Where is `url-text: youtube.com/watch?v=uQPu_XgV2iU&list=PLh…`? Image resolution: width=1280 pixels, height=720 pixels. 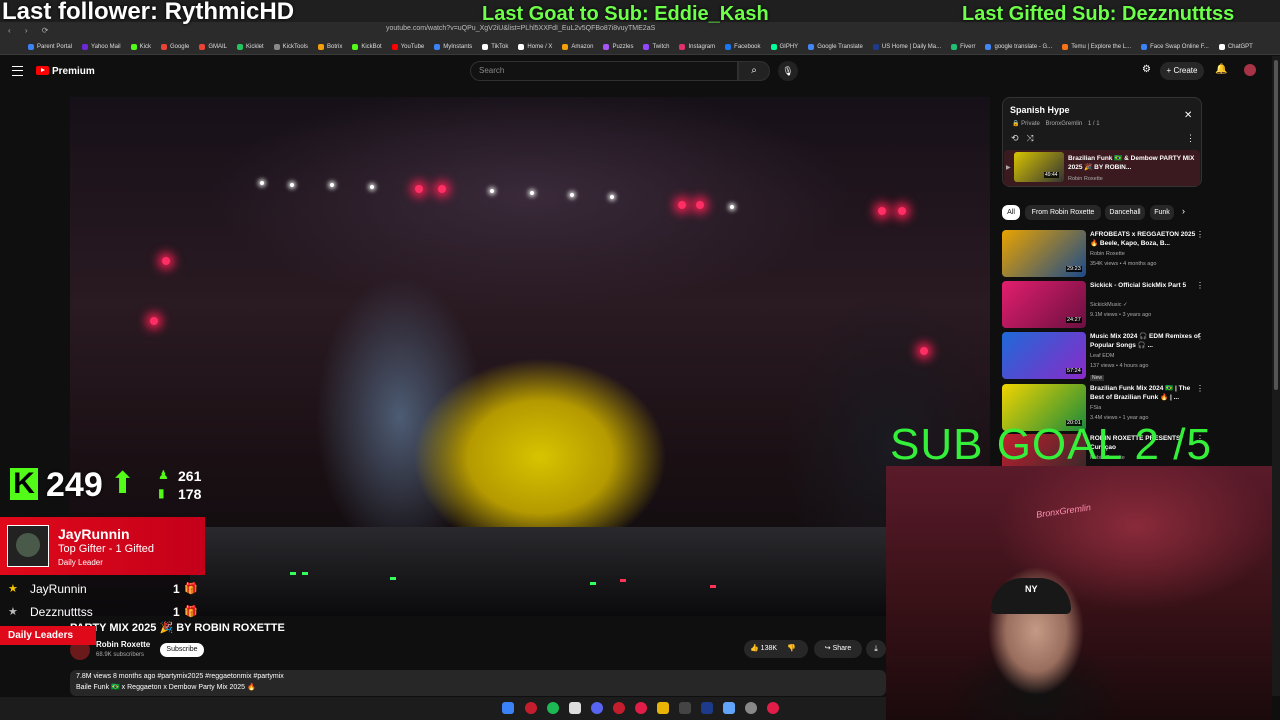 url-text: youtube.com/watch?v=uQPu_XgV2iU&list=PLh… is located at coordinates (520, 28).